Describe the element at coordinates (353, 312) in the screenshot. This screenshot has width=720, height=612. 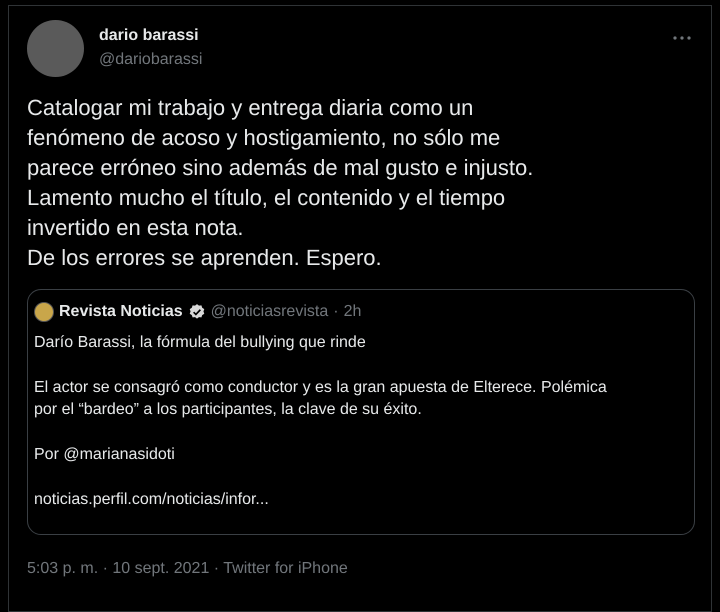
I see `quoted-time: 2h` at that location.